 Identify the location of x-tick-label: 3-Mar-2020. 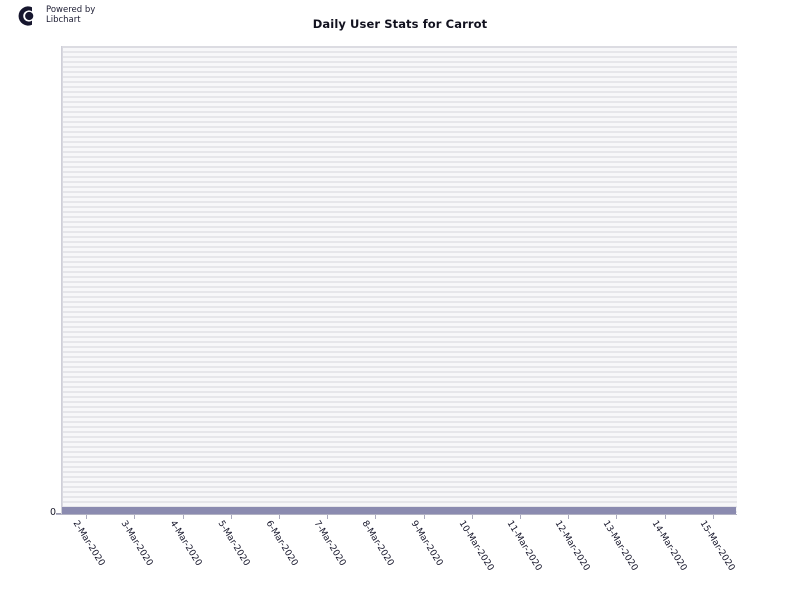
(136, 544).